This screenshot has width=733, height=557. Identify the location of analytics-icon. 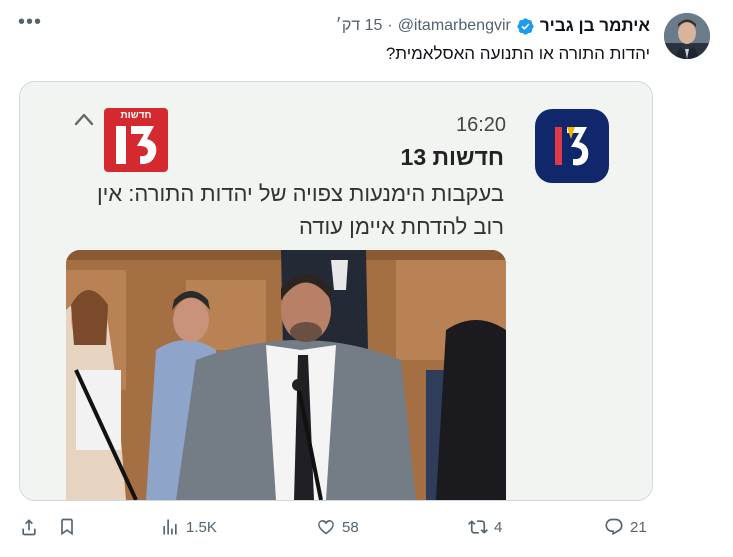
(170, 527).